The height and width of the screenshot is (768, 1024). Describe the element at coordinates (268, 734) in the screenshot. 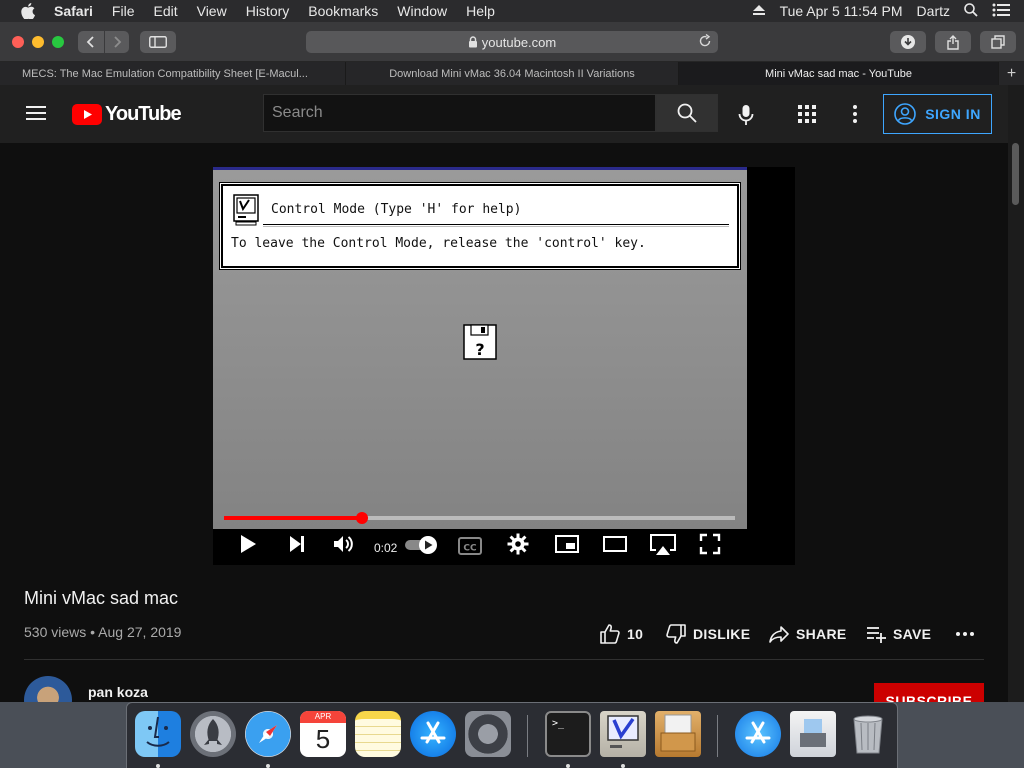

I see `safari-icon` at that location.